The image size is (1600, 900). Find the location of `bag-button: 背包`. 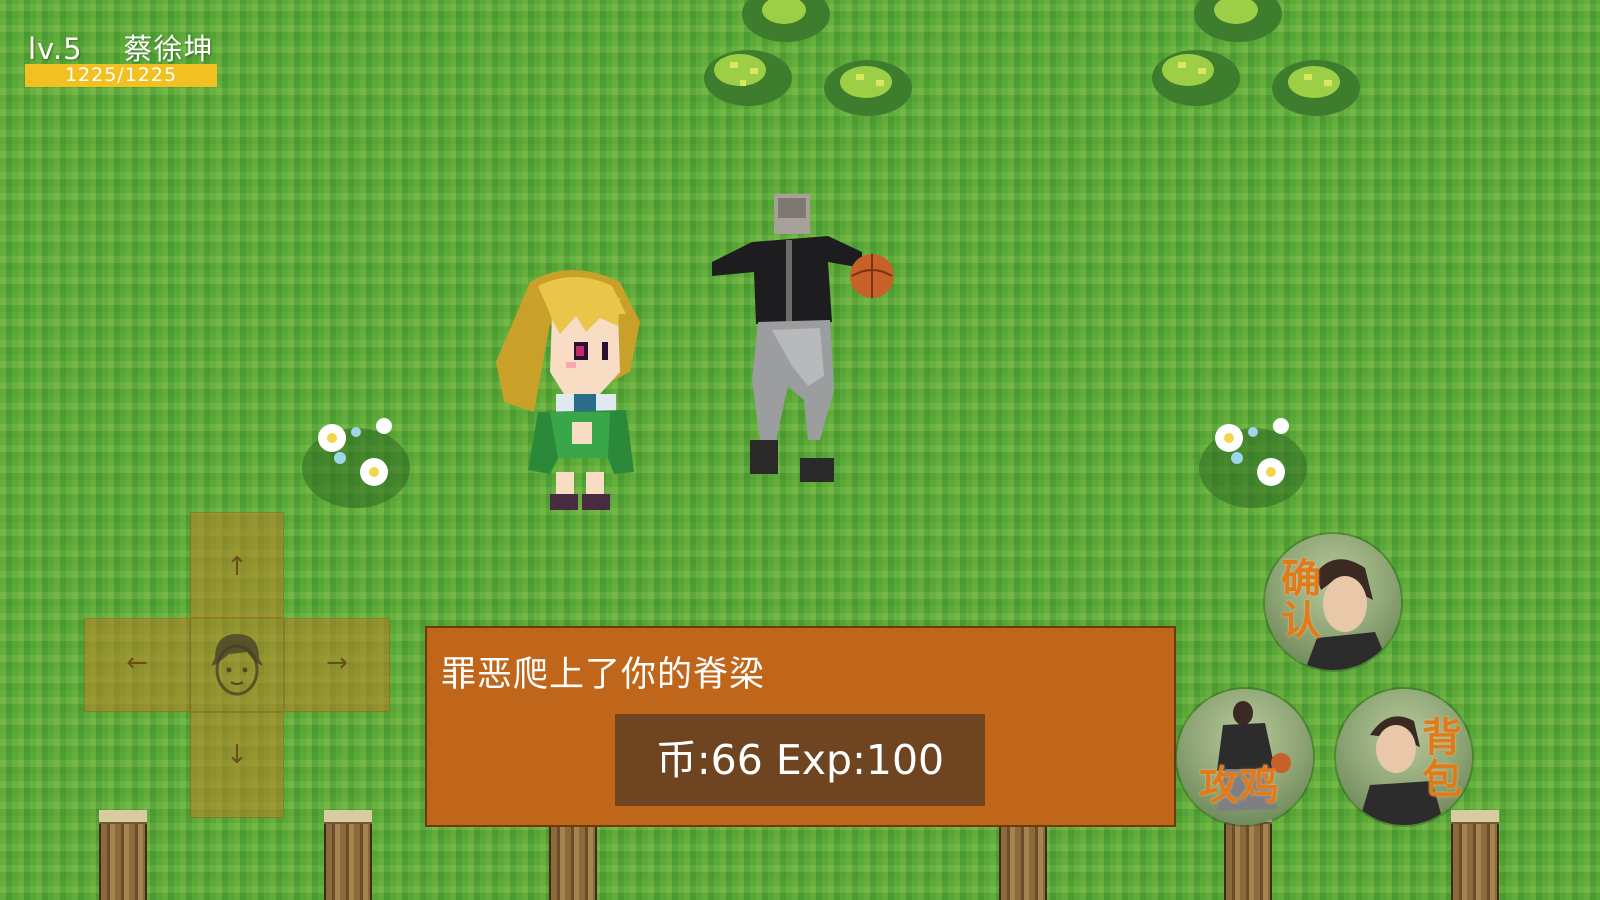

bag-button: 背包 is located at coordinates (1404, 757).